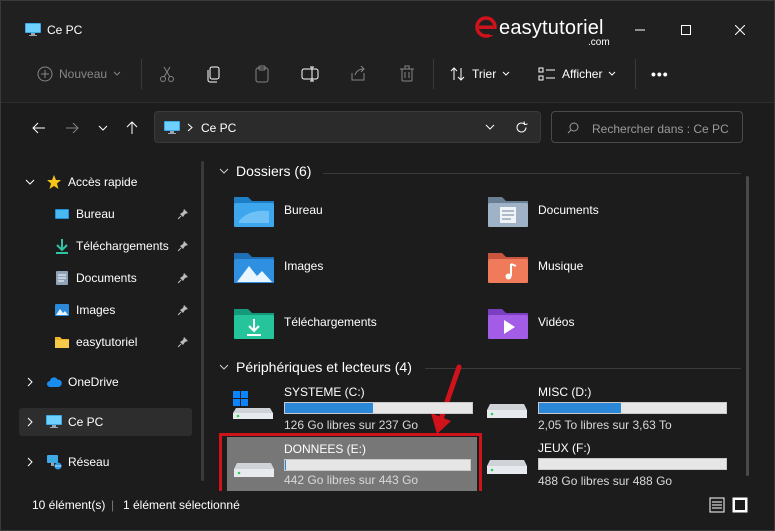 The width and height of the screenshot is (775, 531). I want to click on folders-group-header: Dossiers (6), so click(265, 171).